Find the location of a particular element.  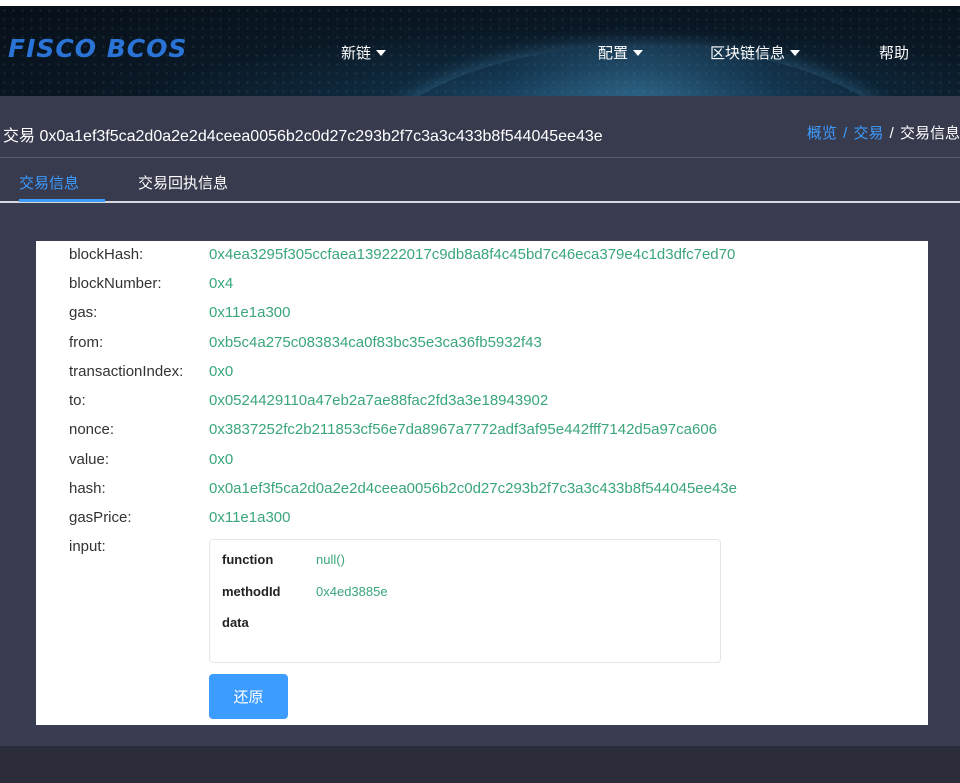

breadcrumb: 概览 / 交易 / 交易信息 is located at coordinates (883, 132).